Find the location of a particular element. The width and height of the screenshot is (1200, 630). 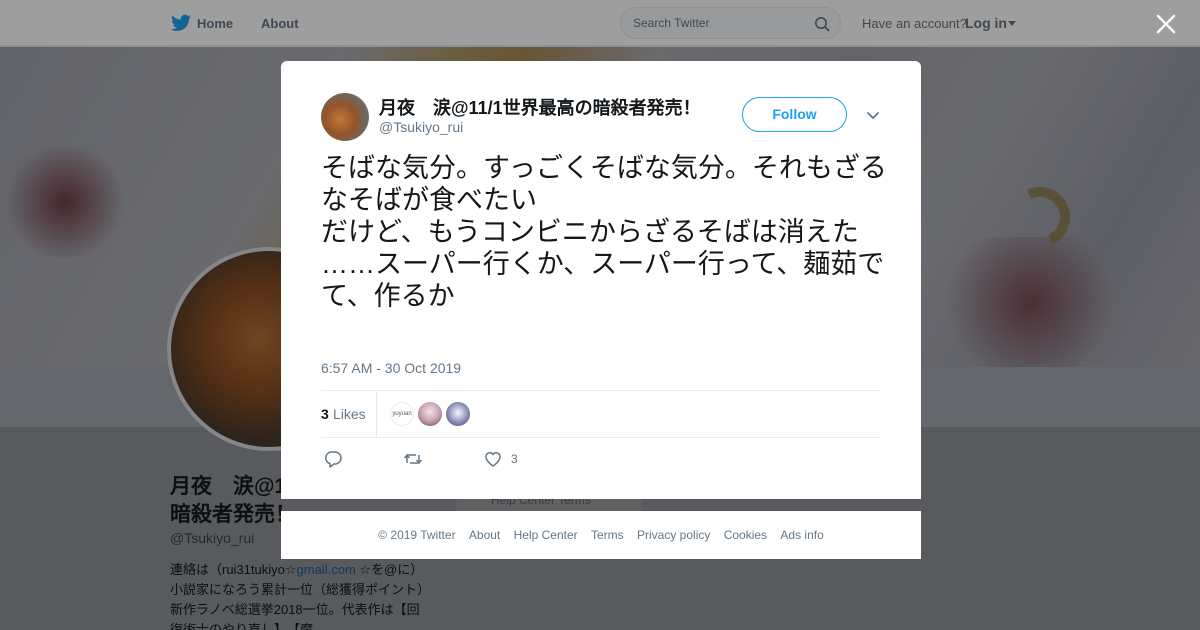

close-icon is located at coordinates (1166, 24).